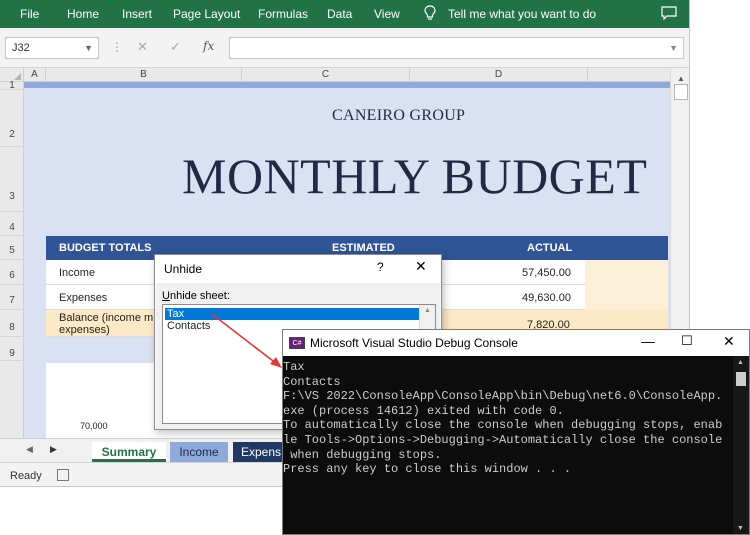 This screenshot has width=750, height=535. I want to click on console-line: Contacts, so click(312, 381).